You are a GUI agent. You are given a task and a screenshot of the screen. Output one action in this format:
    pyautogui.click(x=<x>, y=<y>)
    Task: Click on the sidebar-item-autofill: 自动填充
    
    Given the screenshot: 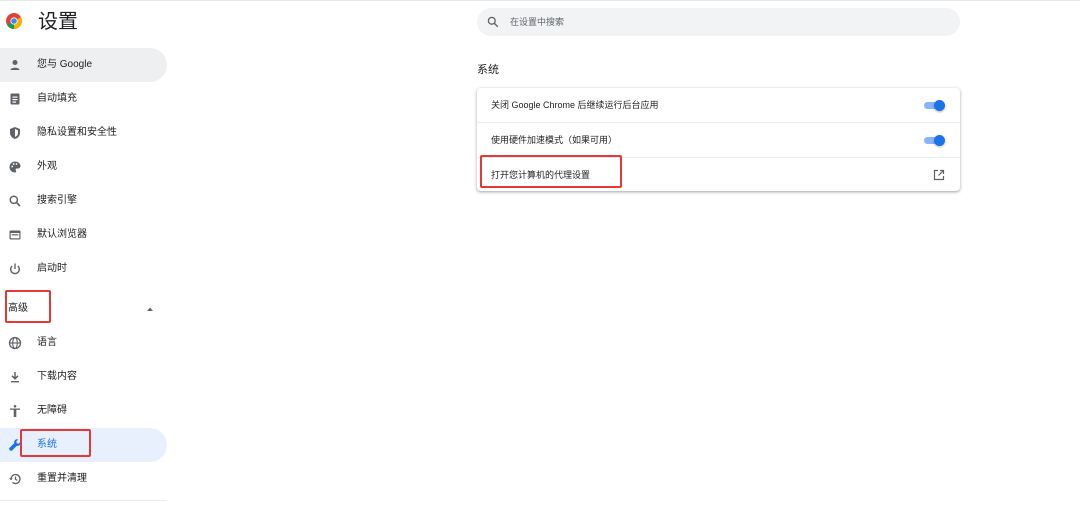 What is the action you would take?
    pyautogui.click(x=83, y=99)
    